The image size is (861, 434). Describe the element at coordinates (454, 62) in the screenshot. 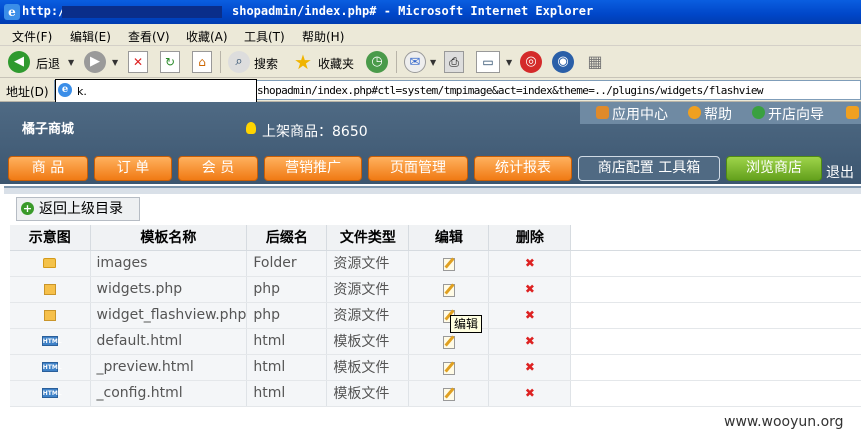

I see `print-icon: ⎙` at that location.